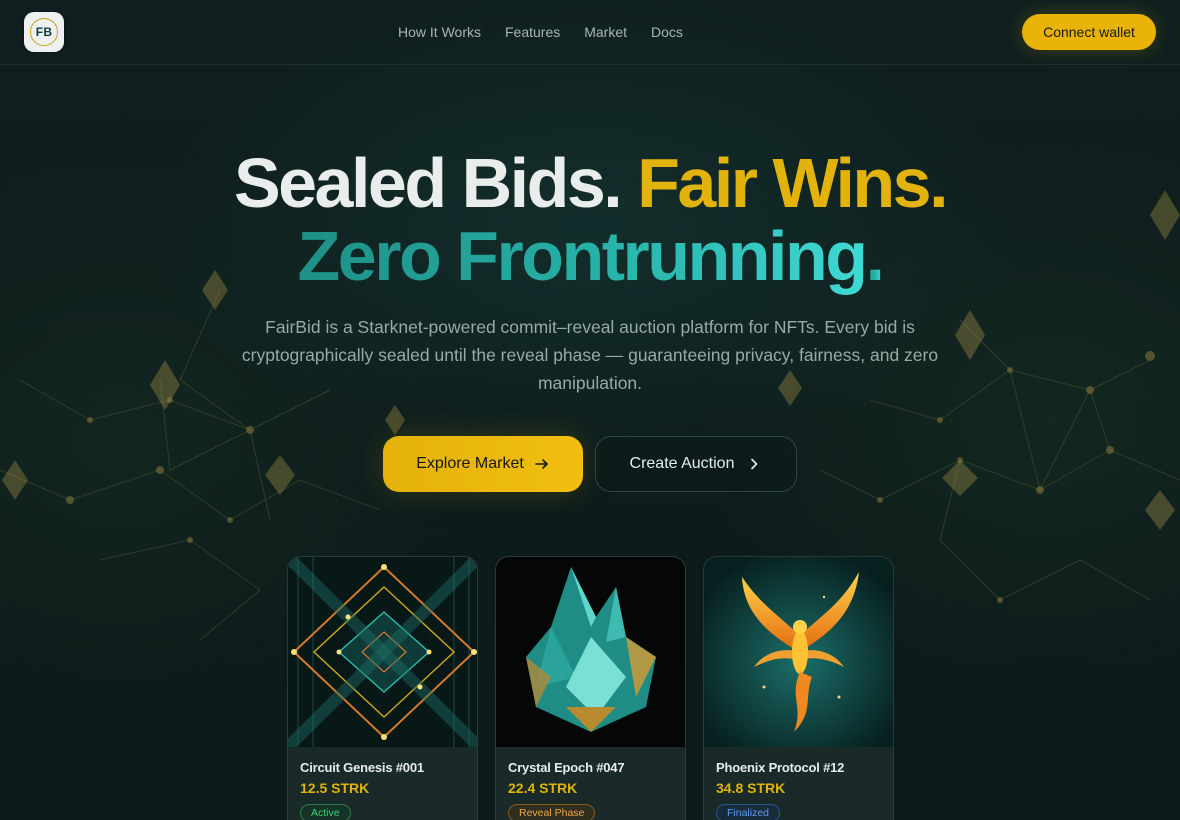  I want to click on nft-image-crystal, so click(590, 652).